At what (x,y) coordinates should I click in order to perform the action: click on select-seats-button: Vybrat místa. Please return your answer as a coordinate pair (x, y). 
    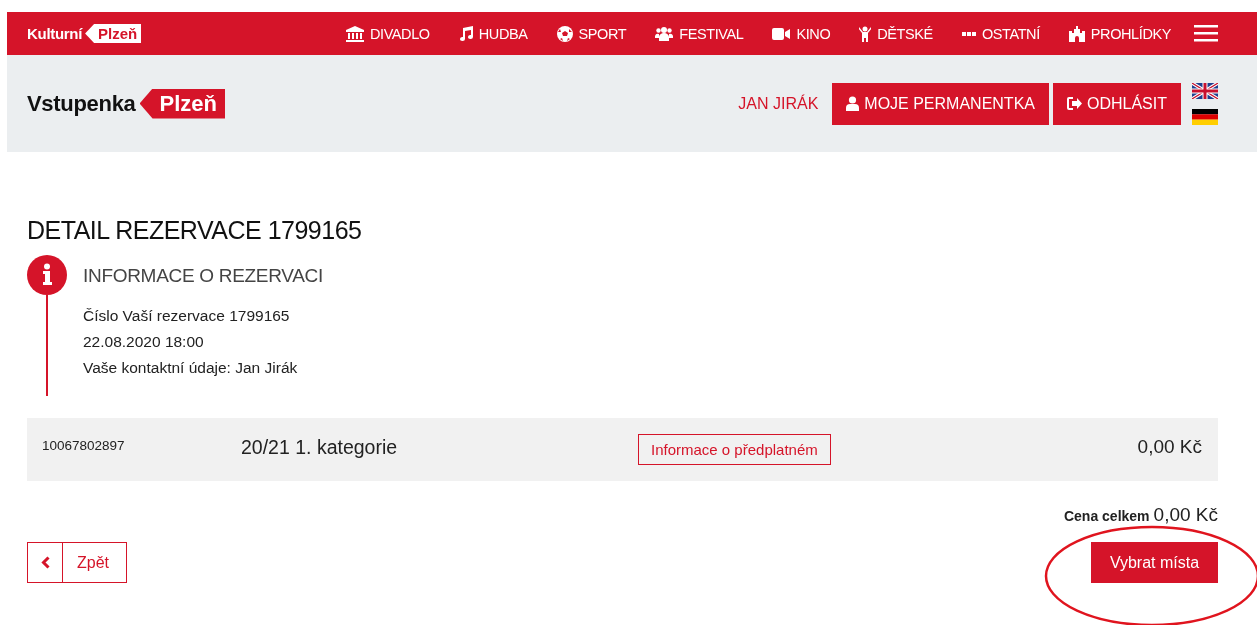
    Looking at the image, I should click on (1154, 562).